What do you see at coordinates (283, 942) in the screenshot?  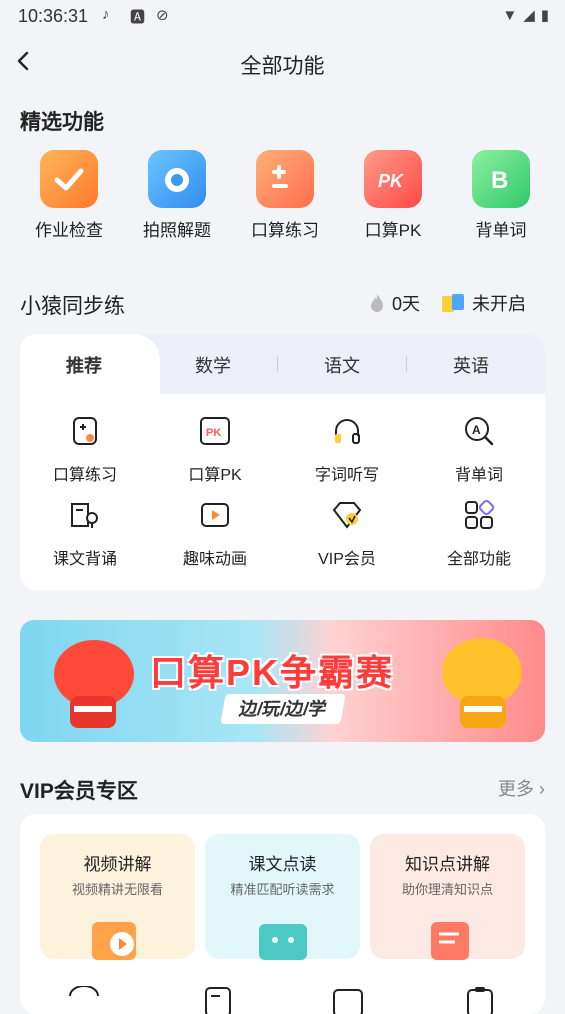 I see `book-face-icon` at bounding box center [283, 942].